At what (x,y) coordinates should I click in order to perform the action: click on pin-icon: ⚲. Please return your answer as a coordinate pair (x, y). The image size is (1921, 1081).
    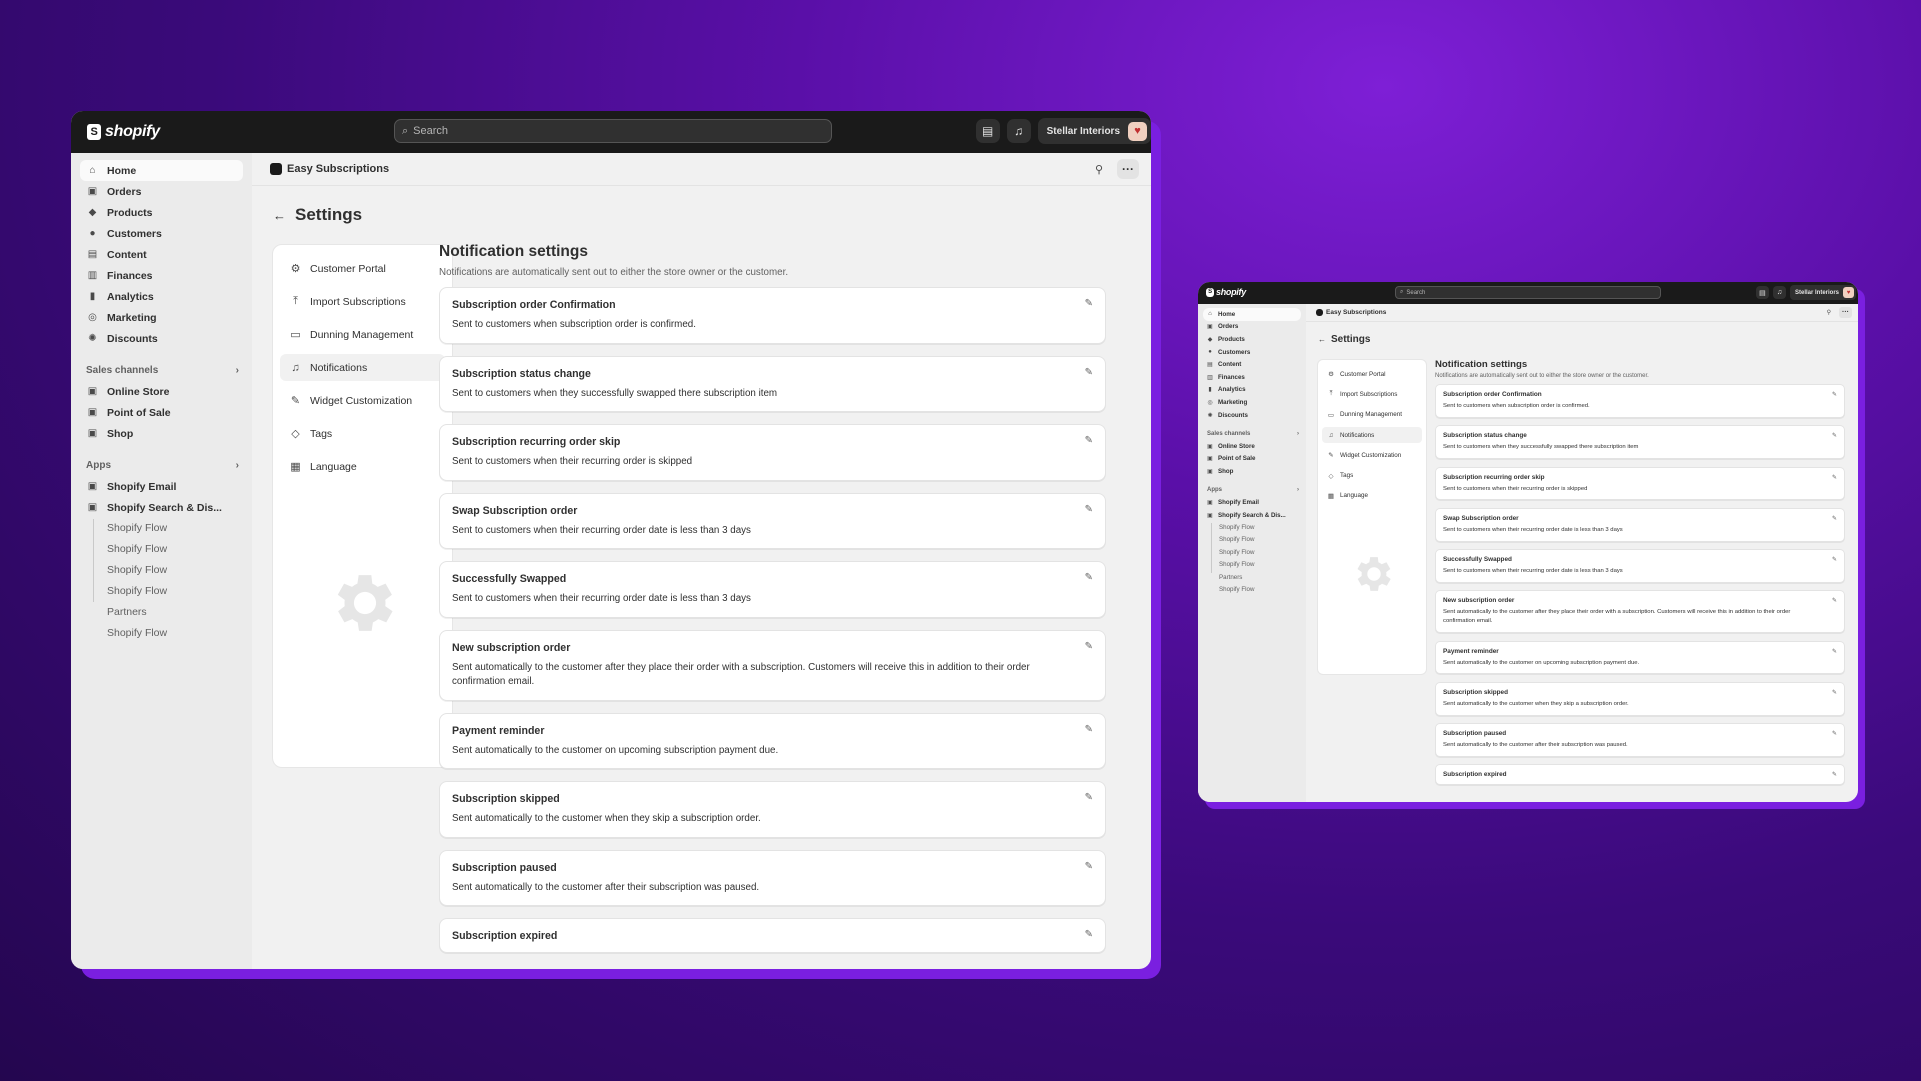
    Looking at the image, I should click on (1099, 169).